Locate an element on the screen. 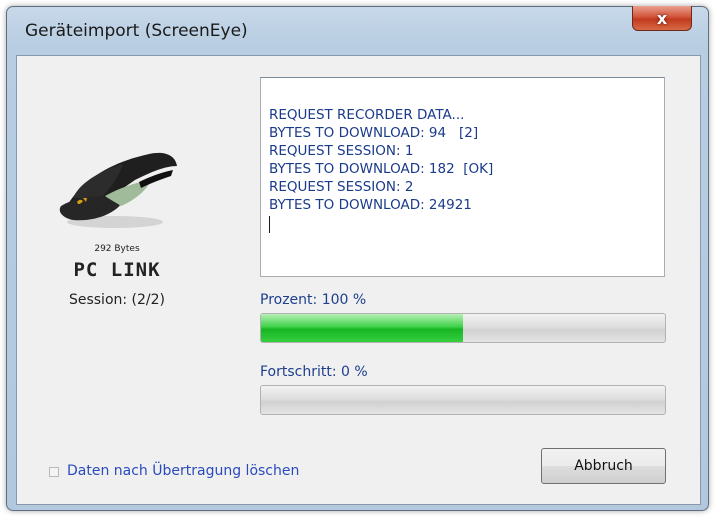 The width and height of the screenshot is (715, 517). title-bar: Geräteimport (ScreenEye) x is located at coordinates (357, 30).